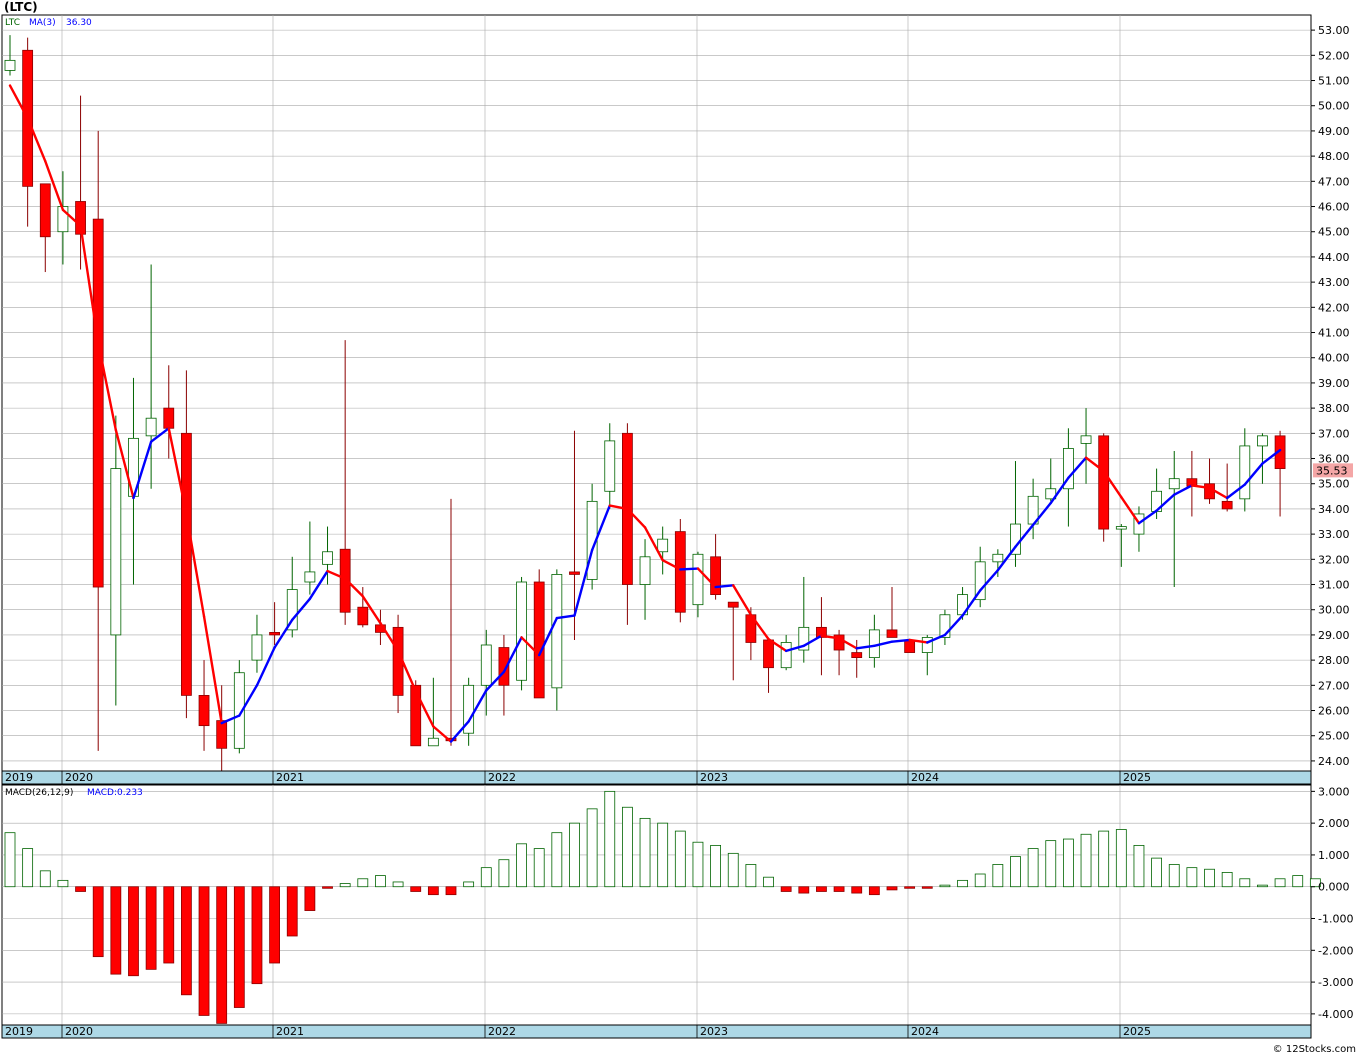 The image size is (1360, 1060). What do you see at coordinates (1334, 282) in the screenshot?
I see `price-y-tick-label: 43.00` at bounding box center [1334, 282].